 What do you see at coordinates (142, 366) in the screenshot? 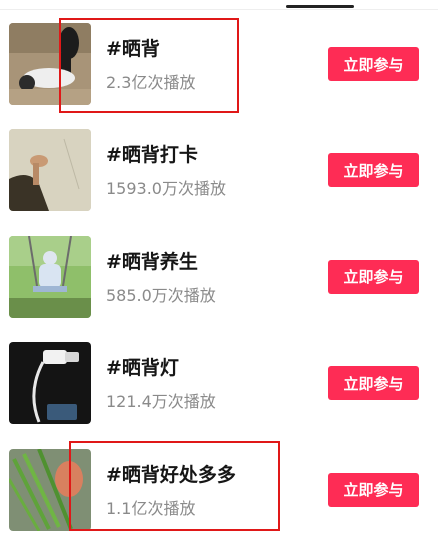
I see `topic-title: #晒背灯` at bounding box center [142, 366].